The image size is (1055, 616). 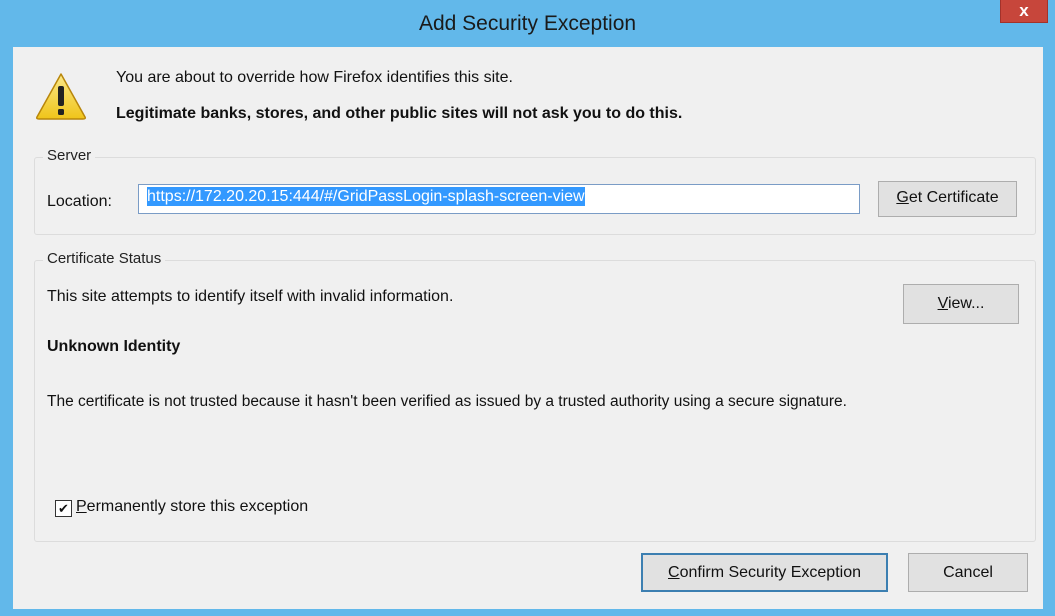 I want to click on server-group-label: Server, so click(x=69, y=155).